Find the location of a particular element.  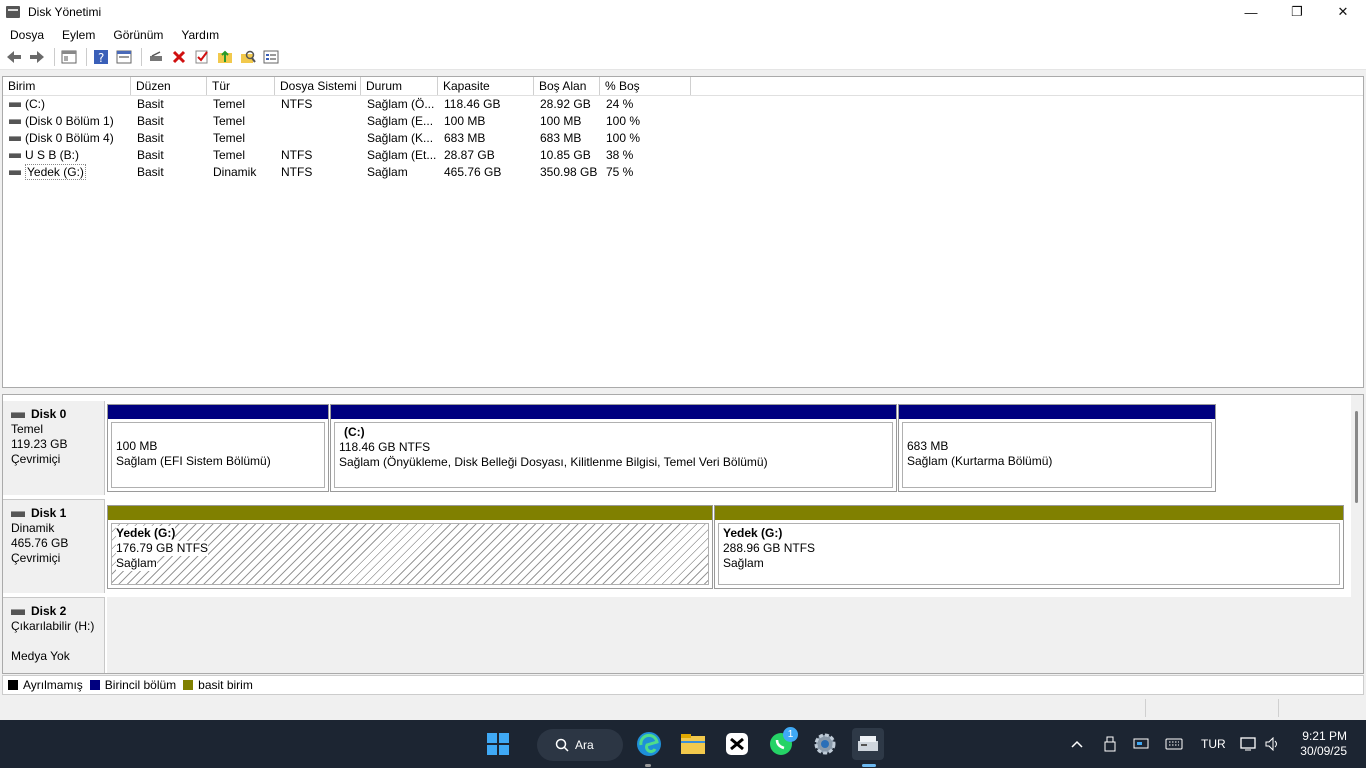

minimize-button: — is located at coordinates (1251, 12).